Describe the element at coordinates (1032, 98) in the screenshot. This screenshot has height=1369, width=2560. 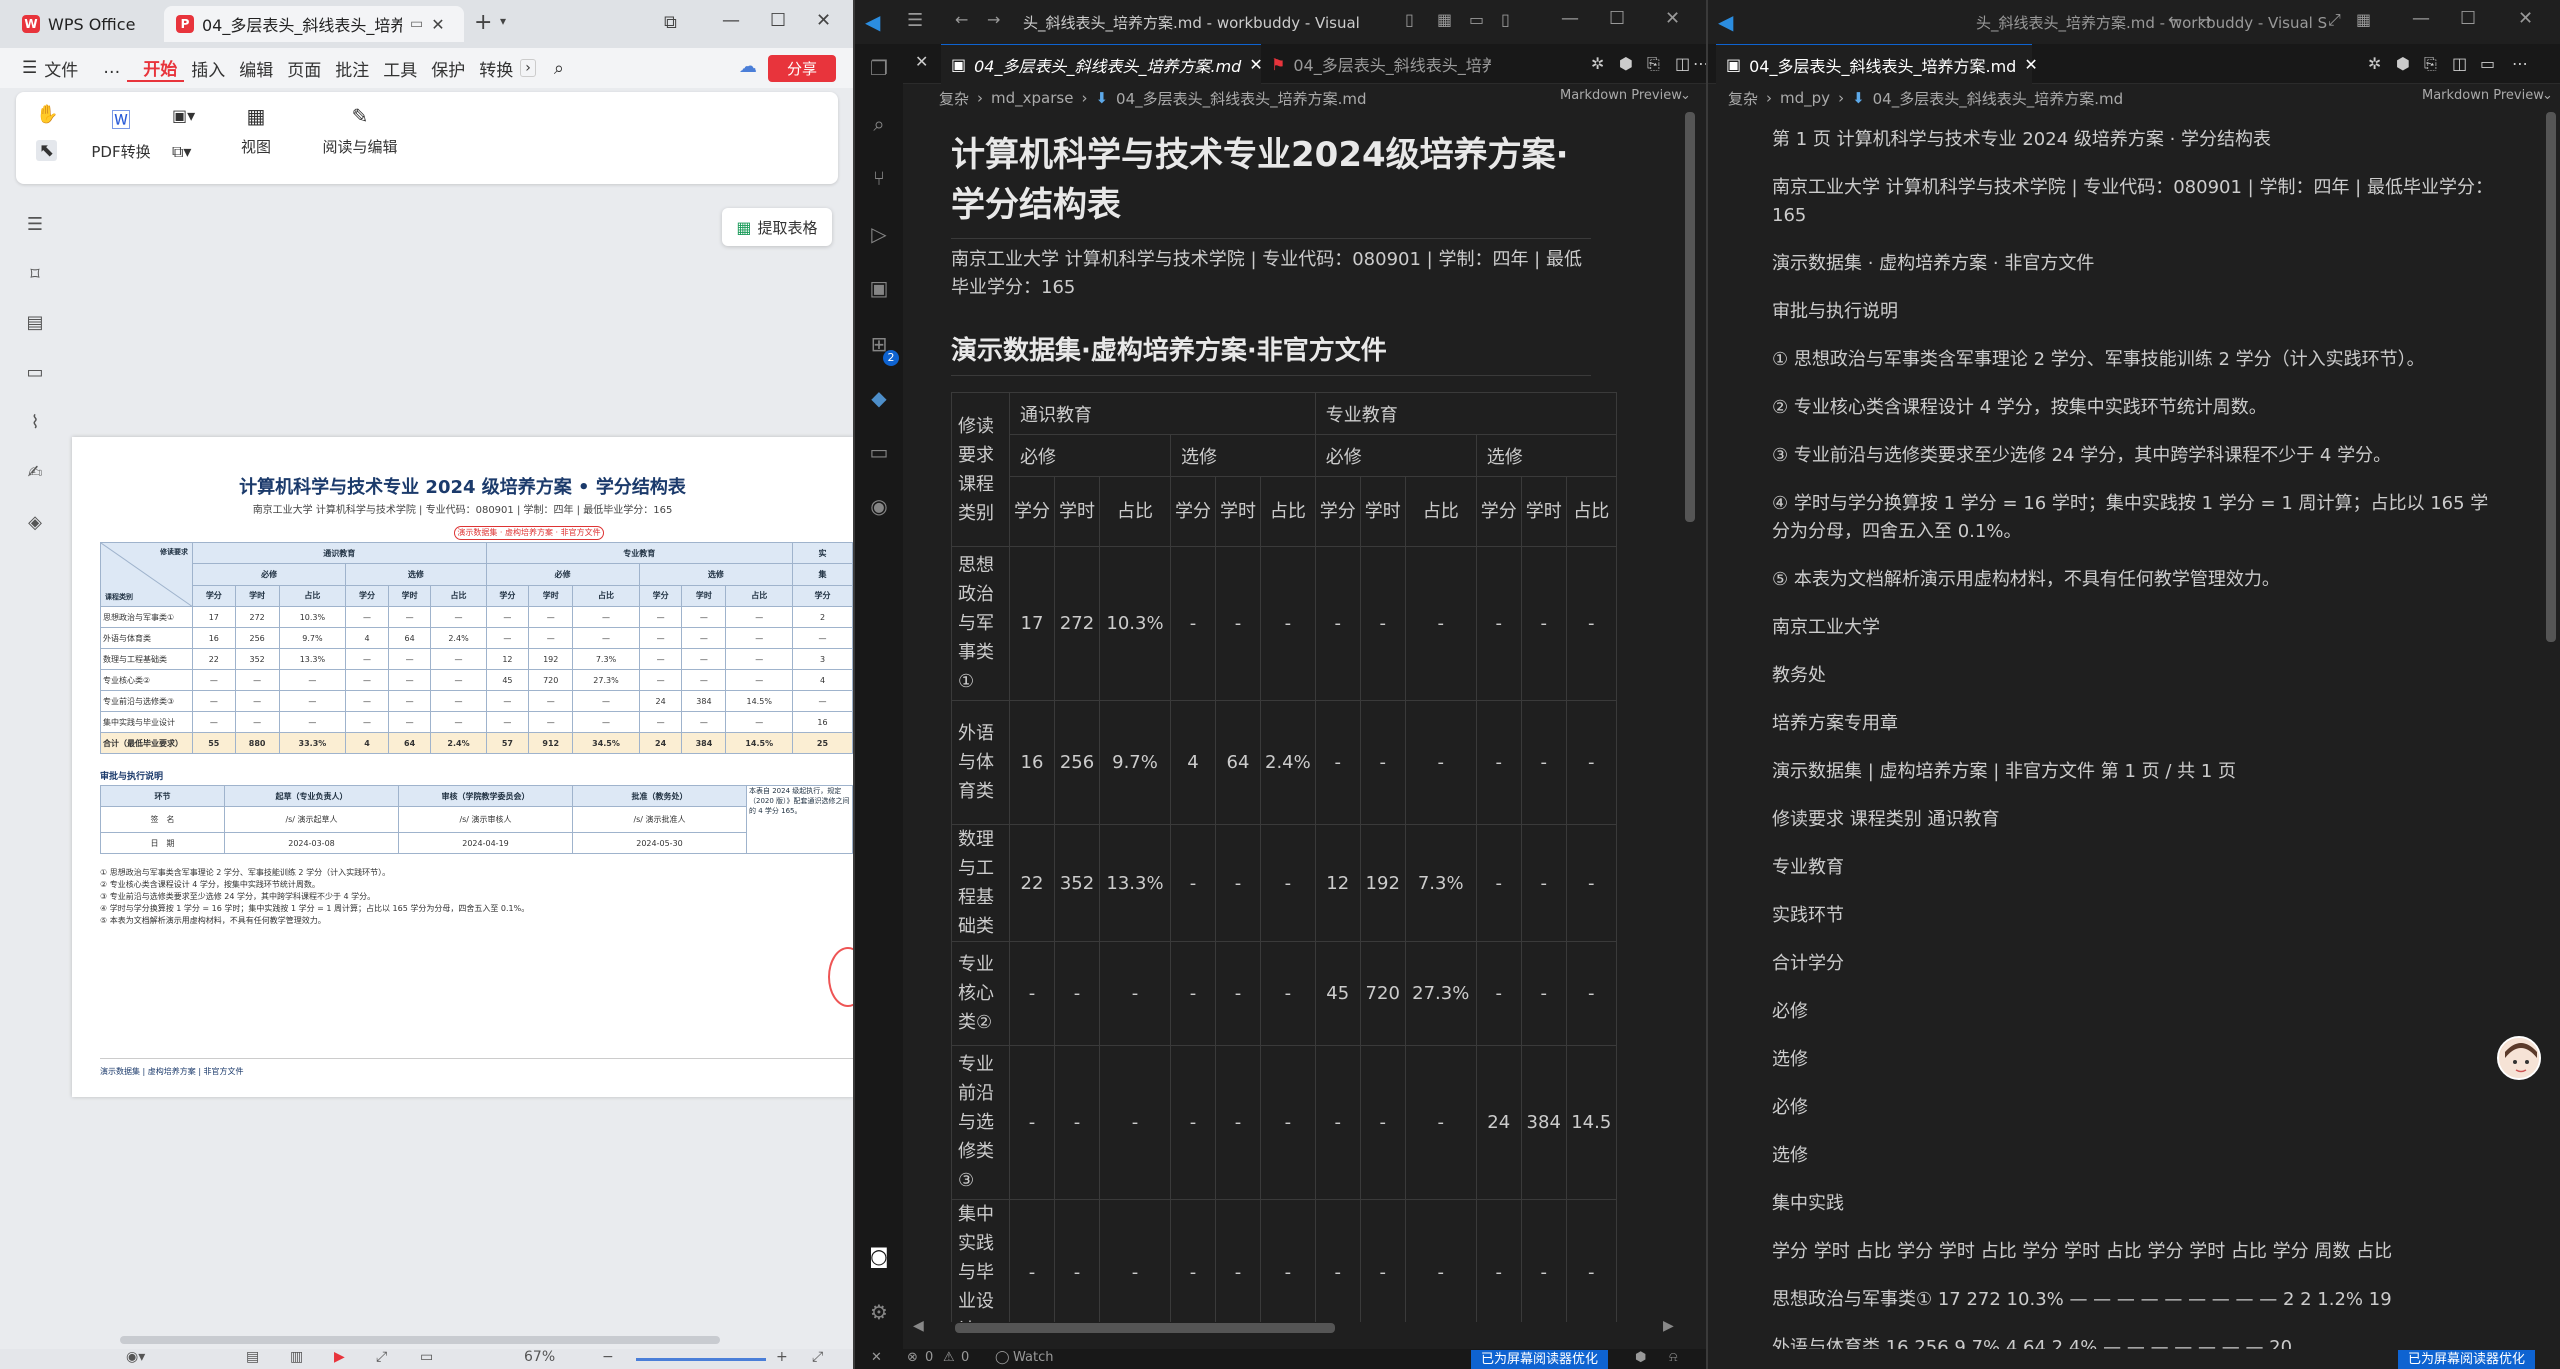
I see `breadcrumb-item: md_xparse` at that location.